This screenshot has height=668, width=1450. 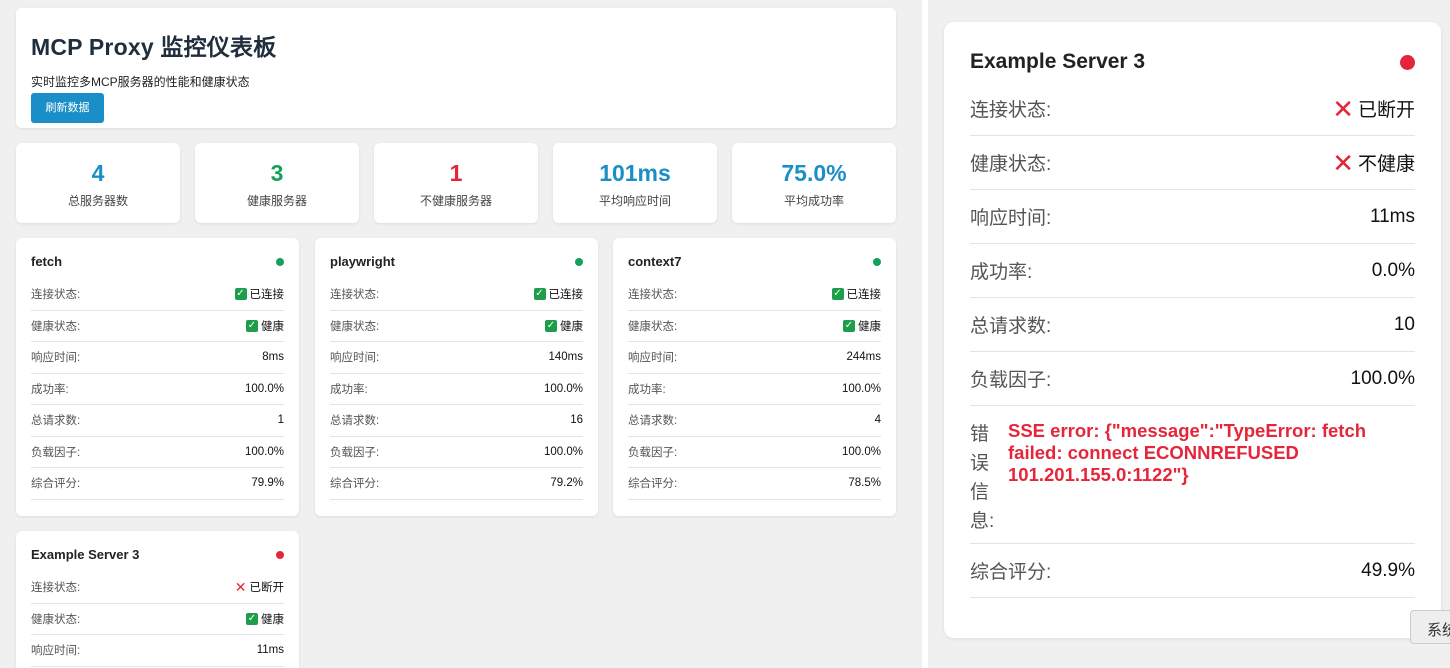 What do you see at coordinates (982, 478) in the screenshot?
I see `error-label: 错误信息:` at bounding box center [982, 478].